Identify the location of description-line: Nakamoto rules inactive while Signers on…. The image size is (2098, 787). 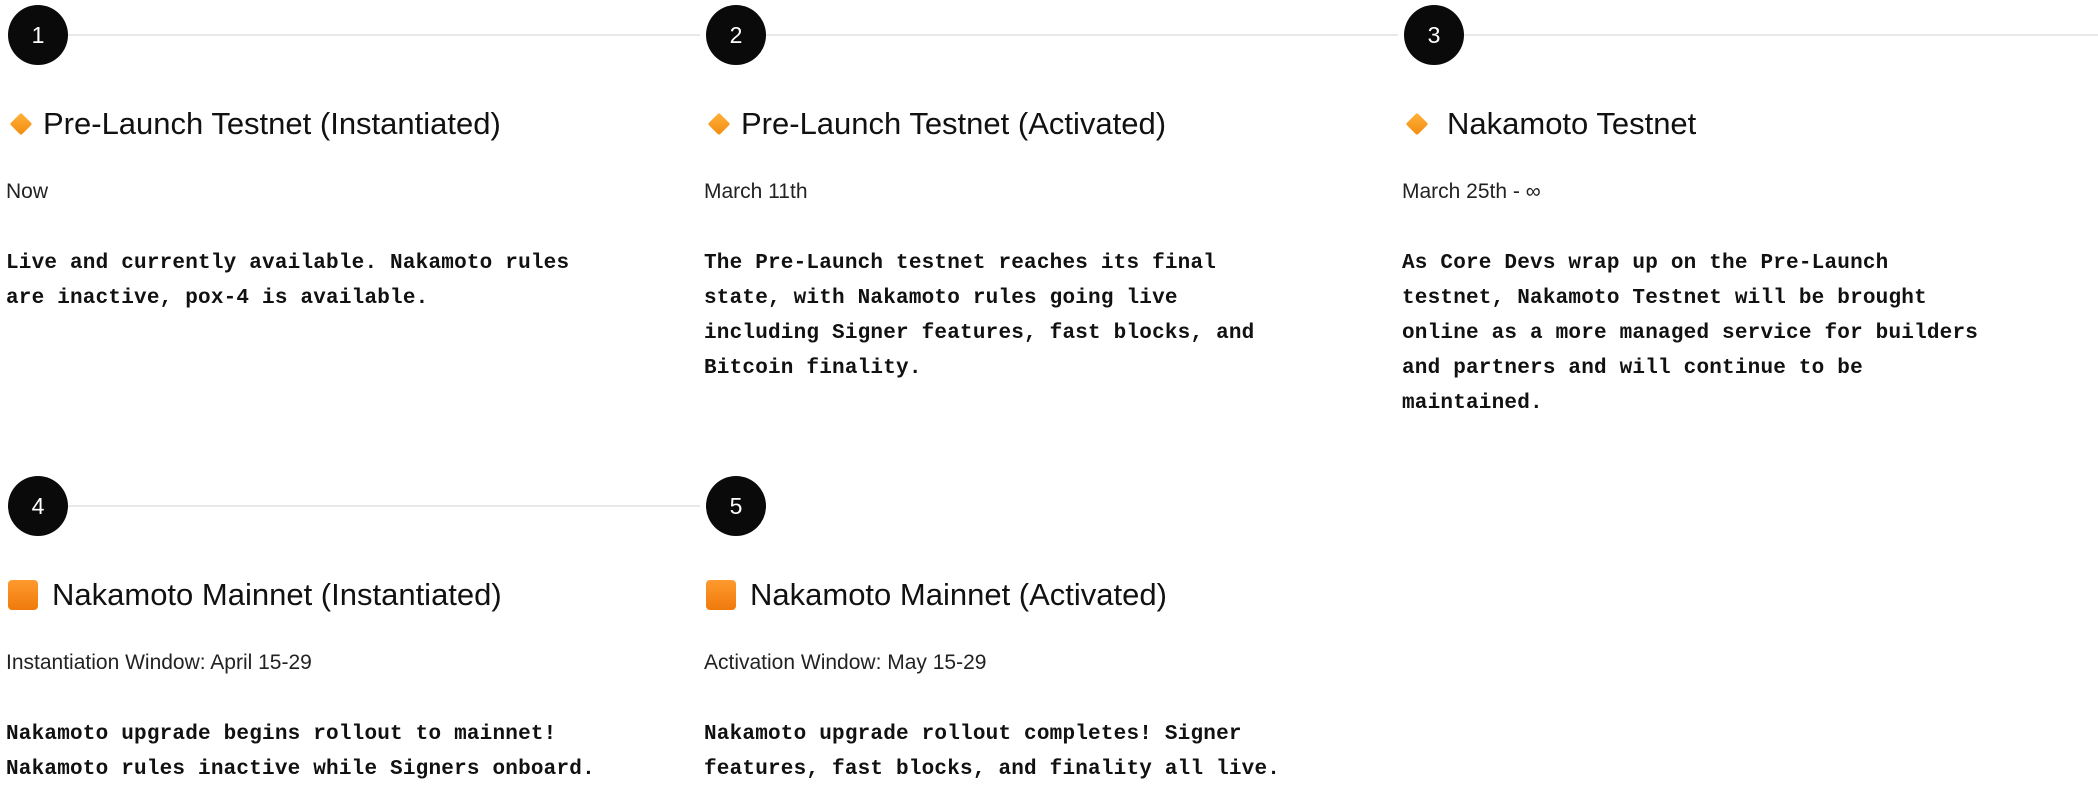
(300, 769).